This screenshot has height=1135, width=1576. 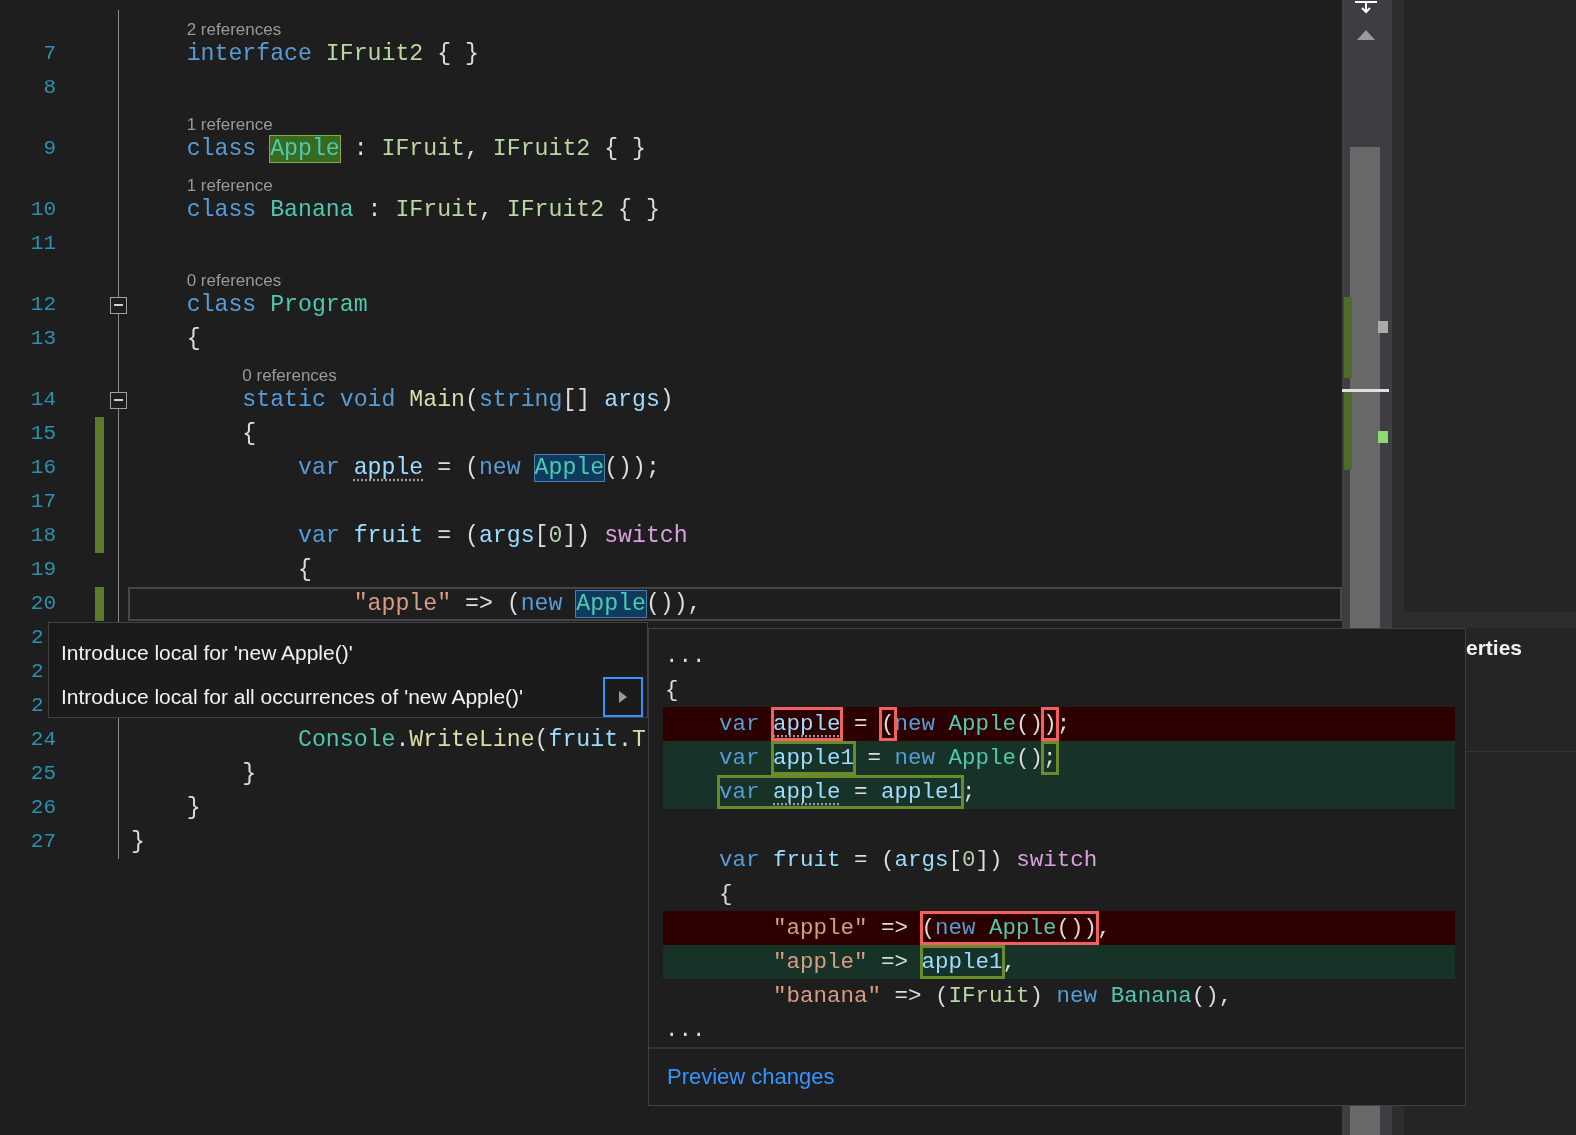 I want to click on line-number: 24, so click(x=42, y=740).